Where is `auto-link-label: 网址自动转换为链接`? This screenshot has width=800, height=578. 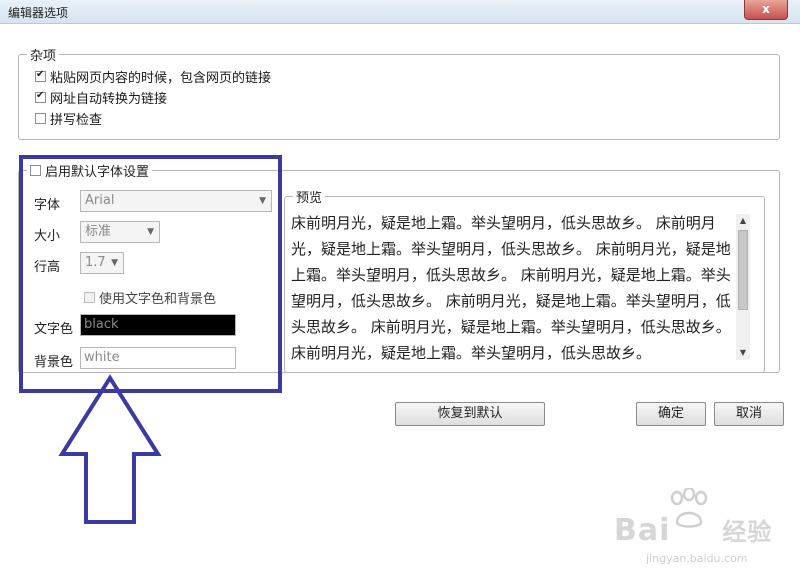 auto-link-label: 网址自动转换为链接 is located at coordinates (109, 99).